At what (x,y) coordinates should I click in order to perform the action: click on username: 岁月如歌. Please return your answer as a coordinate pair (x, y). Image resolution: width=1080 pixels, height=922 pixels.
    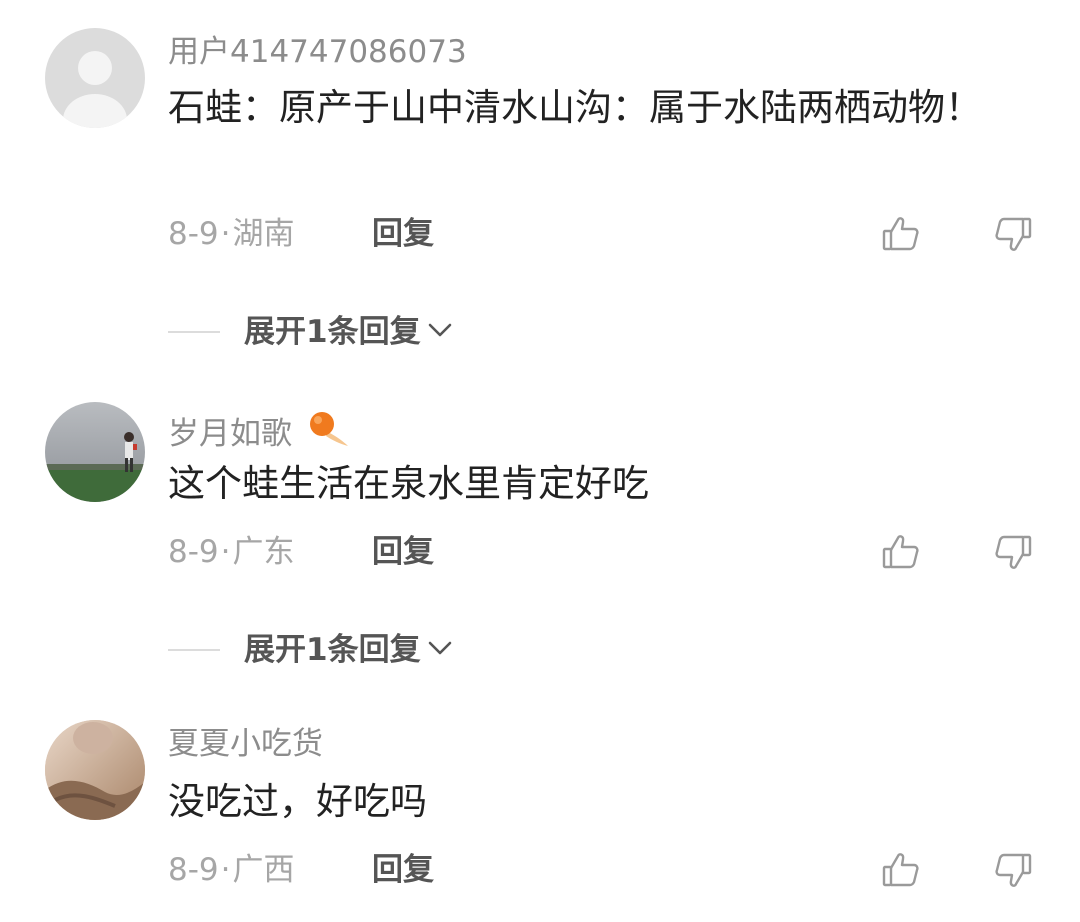
    Looking at the image, I should click on (259, 432).